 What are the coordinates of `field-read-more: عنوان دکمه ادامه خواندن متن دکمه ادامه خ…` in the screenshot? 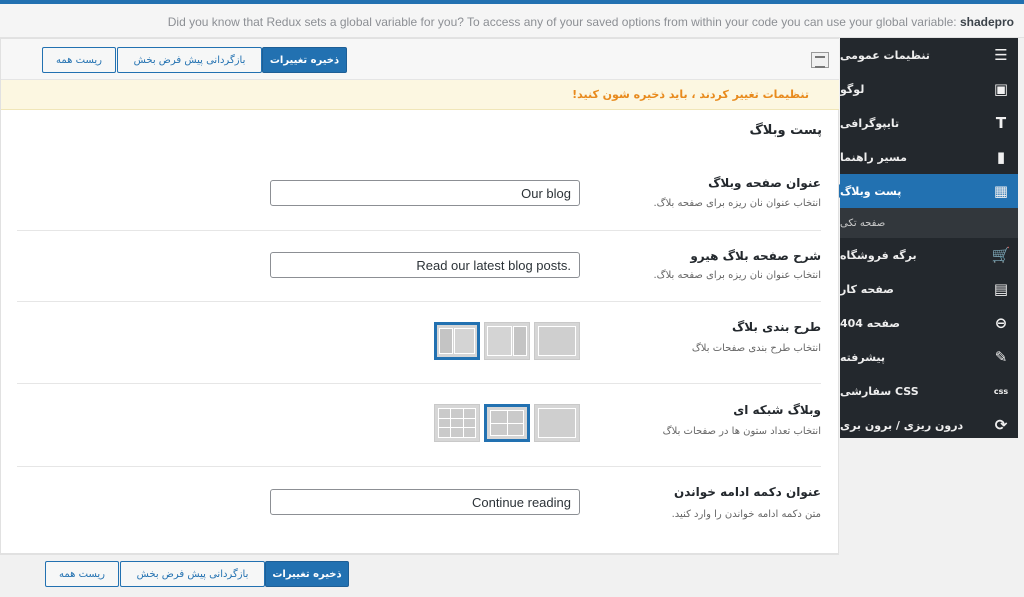 It's located at (419, 510).